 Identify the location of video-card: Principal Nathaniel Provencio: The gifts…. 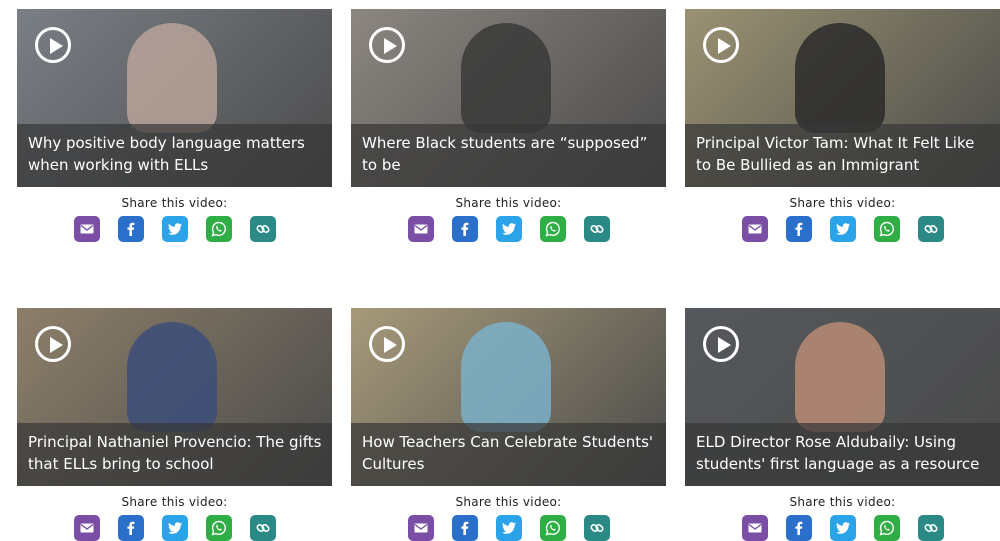
(174, 424).